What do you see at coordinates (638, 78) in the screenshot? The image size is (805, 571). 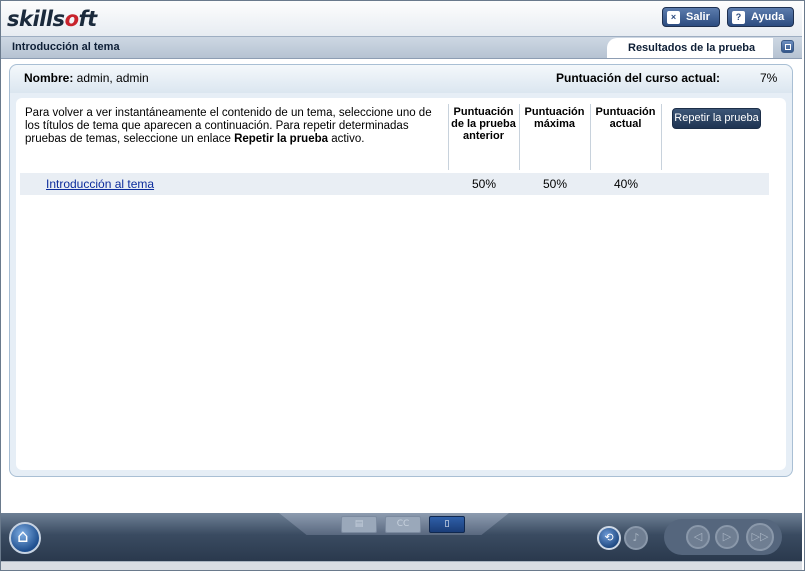 I see `course-score-label: Puntuación del curso actual:` at bounding box center [638, 78].